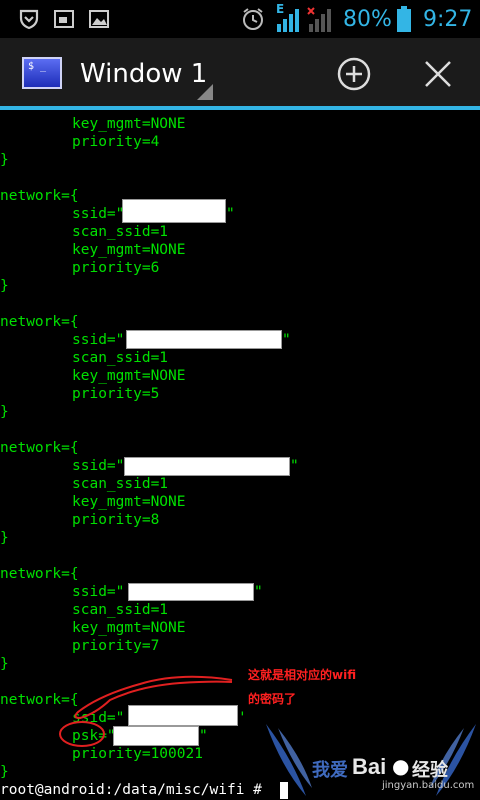  What do you see at coordinates (330, 770) in the screenshot?
I see `watermark-prefix: 我爱` at bounding box center [330, 770].